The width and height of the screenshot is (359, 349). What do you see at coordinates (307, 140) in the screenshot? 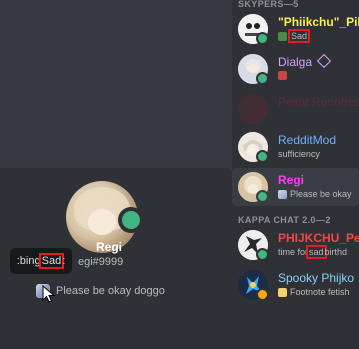
I see `member-name: RedditMod` at bounding box center [307, 140].